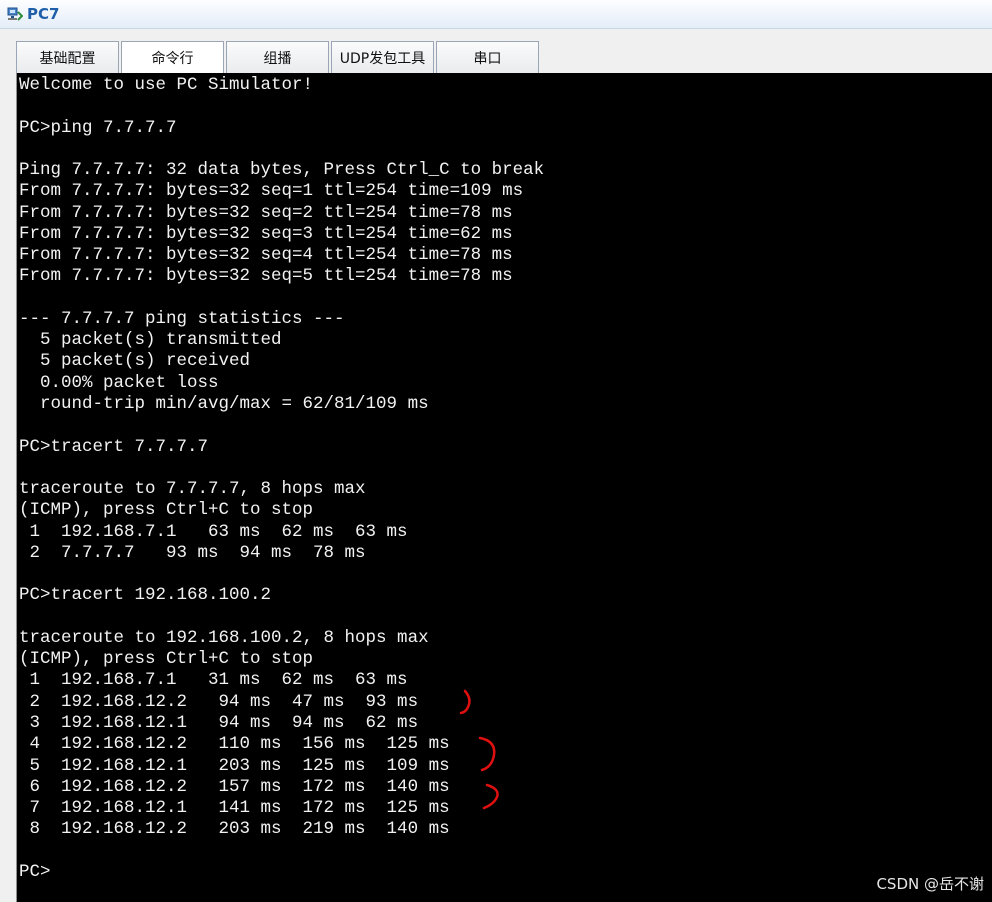 The height and width of the screenshot is (902, 992). I want to click on terminal-line: traceroute to 7.7.7.7, 8 hops max, so click(192, 489).